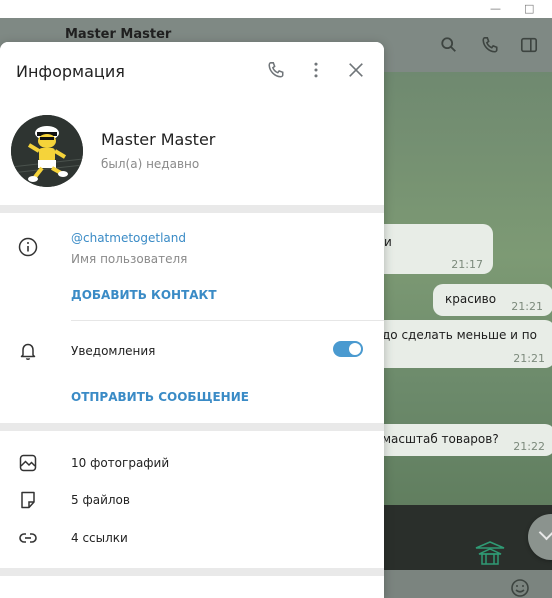 This screenshot has width=552, height=598. I want to click on close-icon, so click(356, 70).